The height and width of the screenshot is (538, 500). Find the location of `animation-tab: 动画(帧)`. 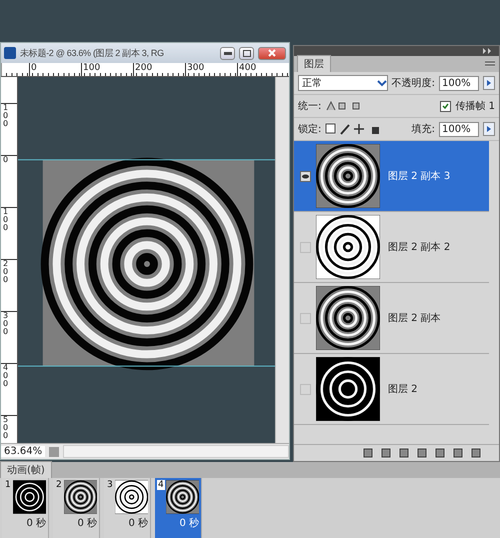

animation-tab: 动画(帧) is located at coordinates (26, 469).